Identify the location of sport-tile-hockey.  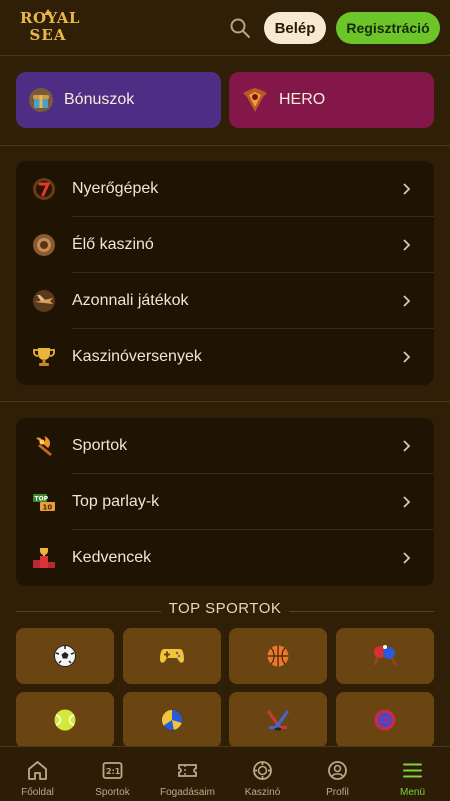
(278, 720).